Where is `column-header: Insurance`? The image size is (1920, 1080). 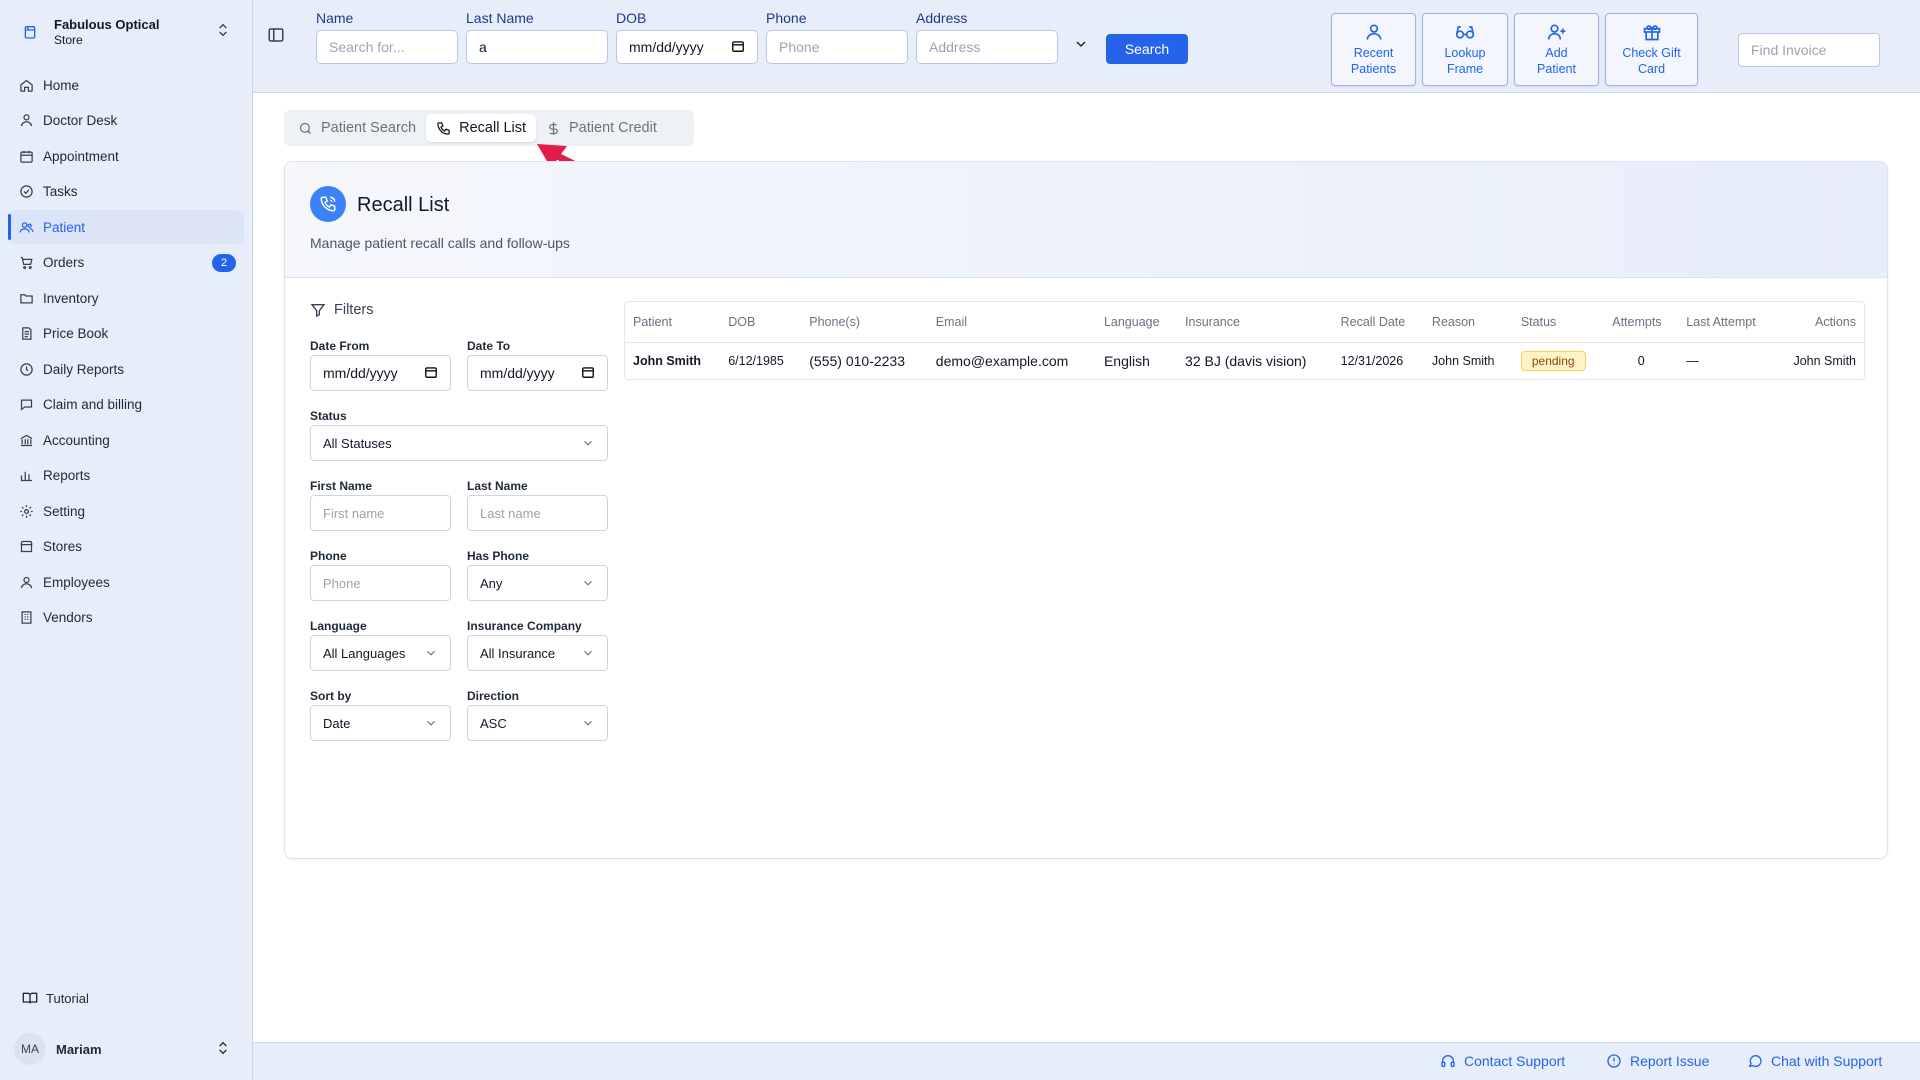
column-header: Insurance is located at coordinates (1255, 322).